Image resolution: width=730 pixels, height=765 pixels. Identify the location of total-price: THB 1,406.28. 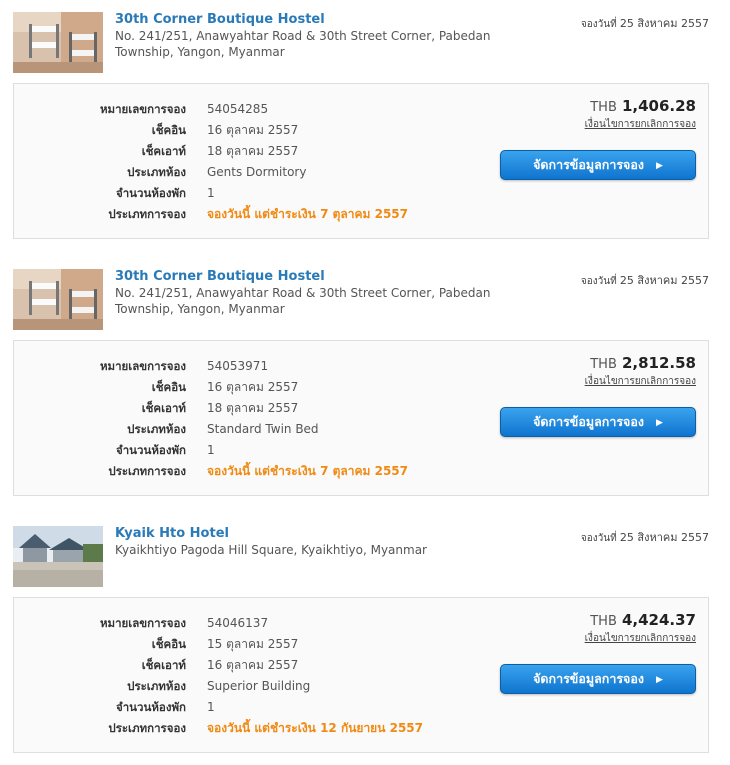
(643, 105).